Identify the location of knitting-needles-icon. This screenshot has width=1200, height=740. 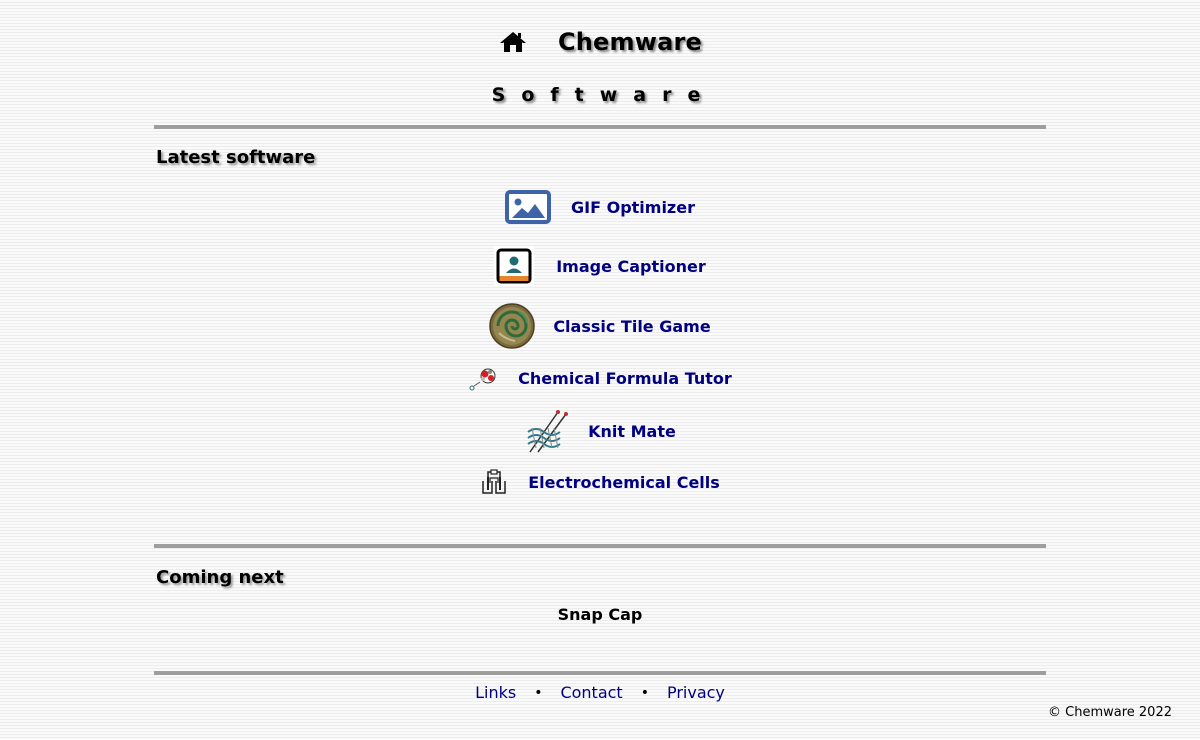
(546, 431).